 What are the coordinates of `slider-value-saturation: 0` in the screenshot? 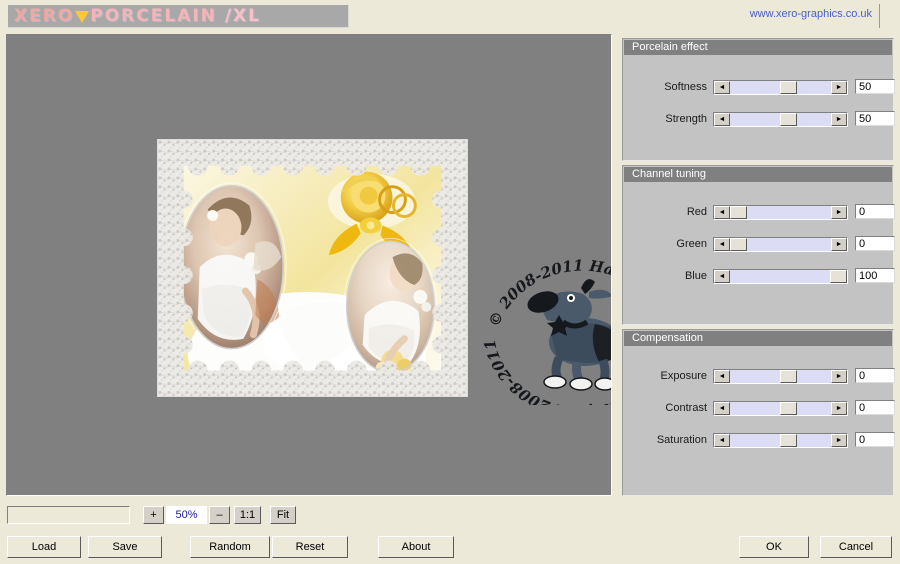 It's located at (875, 439).